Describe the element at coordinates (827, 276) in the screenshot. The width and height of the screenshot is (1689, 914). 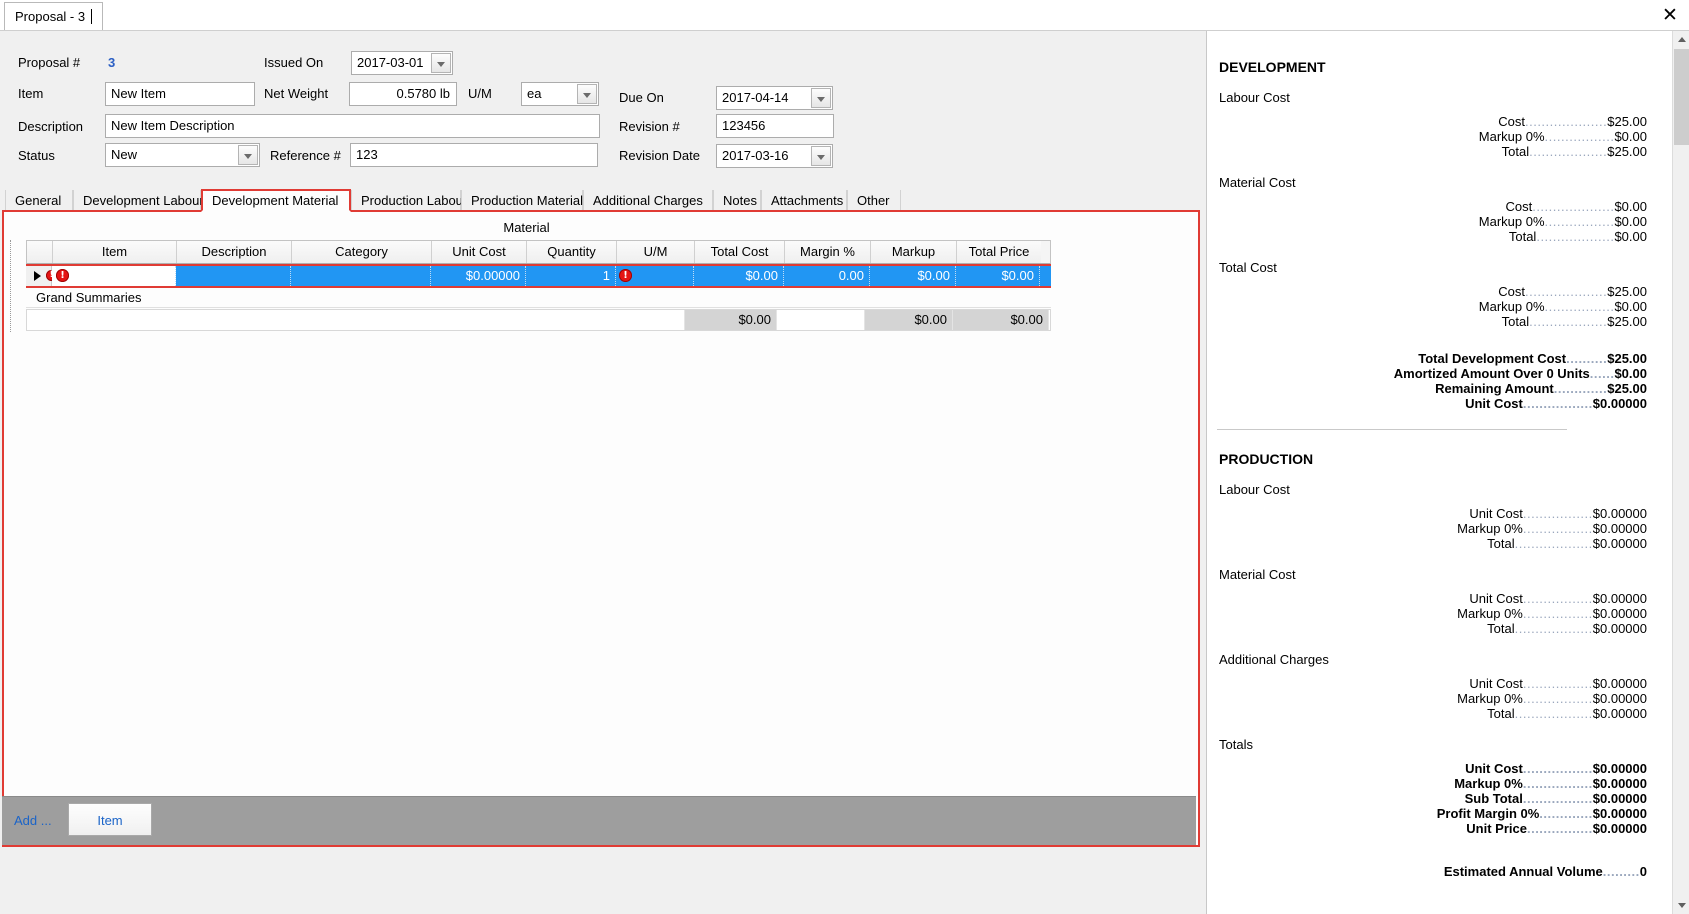
I see `cell-margin-pct: 0.00` at that location.